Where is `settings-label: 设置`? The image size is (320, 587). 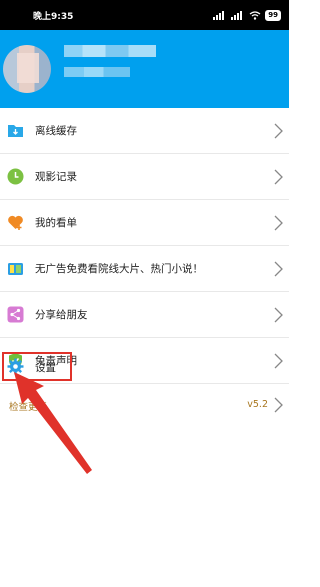
settings-label: 设置 is located at coordinates (45, 368).